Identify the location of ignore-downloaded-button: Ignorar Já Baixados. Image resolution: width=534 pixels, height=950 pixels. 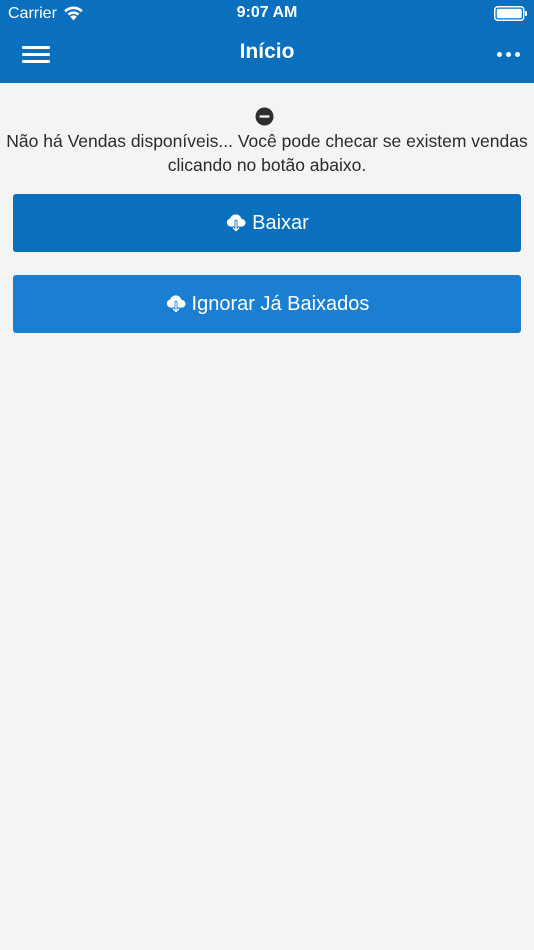
(267, 304).